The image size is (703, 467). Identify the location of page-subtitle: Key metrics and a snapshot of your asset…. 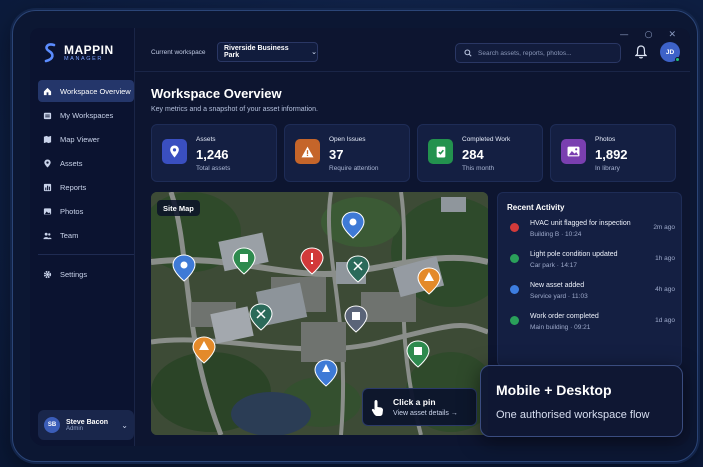
(234, 109).